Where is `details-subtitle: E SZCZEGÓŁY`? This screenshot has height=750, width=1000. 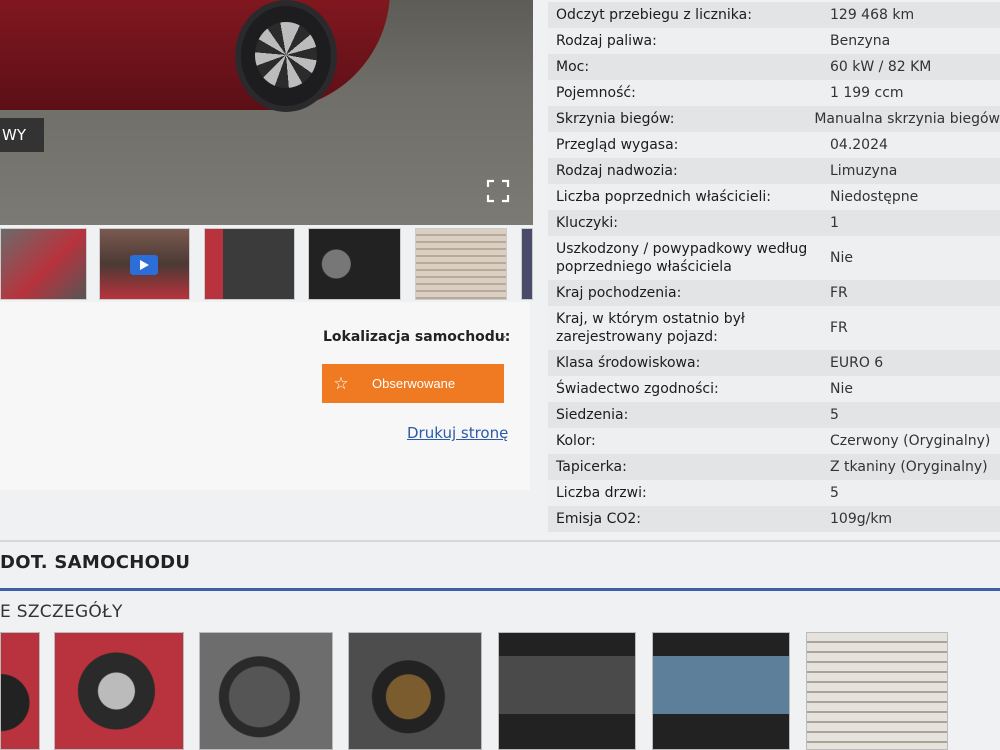
details-subtitle: E SZCZEGÓŁY is located at coordinates (61, 612).